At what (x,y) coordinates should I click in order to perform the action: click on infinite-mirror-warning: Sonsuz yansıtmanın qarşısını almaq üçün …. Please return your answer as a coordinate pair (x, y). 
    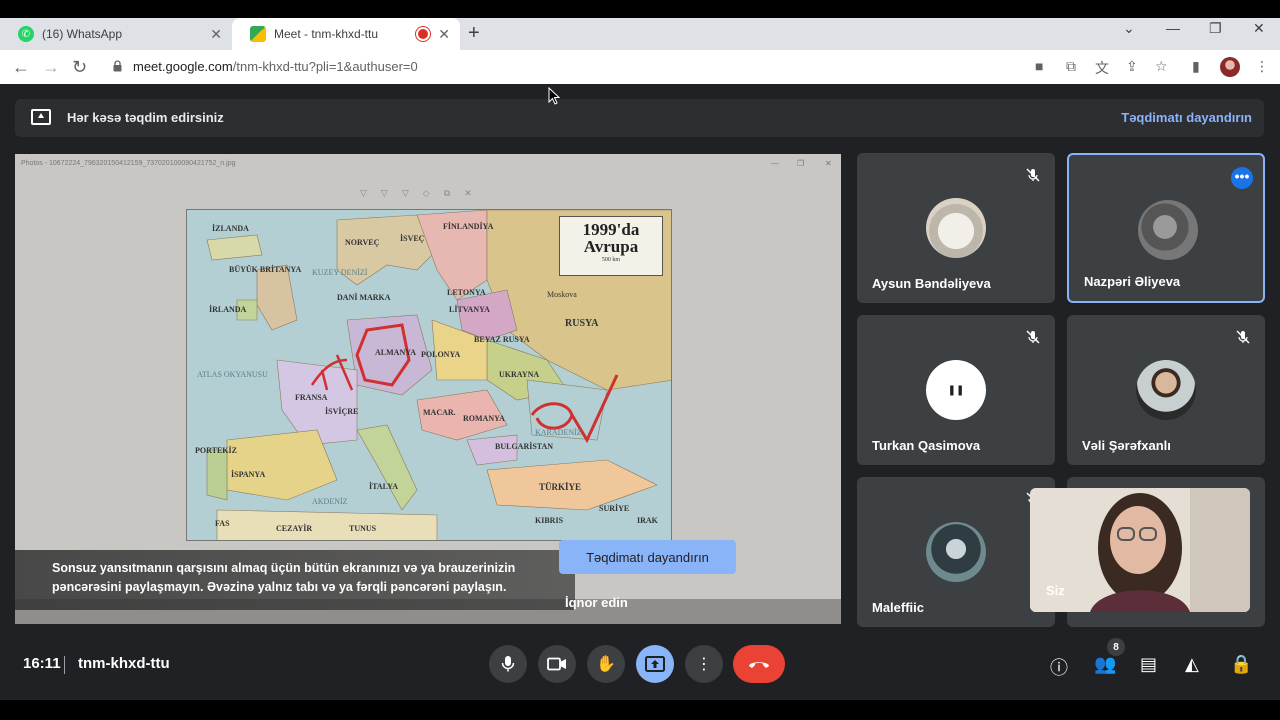
    Looking at the image, I should click on (284, 577).